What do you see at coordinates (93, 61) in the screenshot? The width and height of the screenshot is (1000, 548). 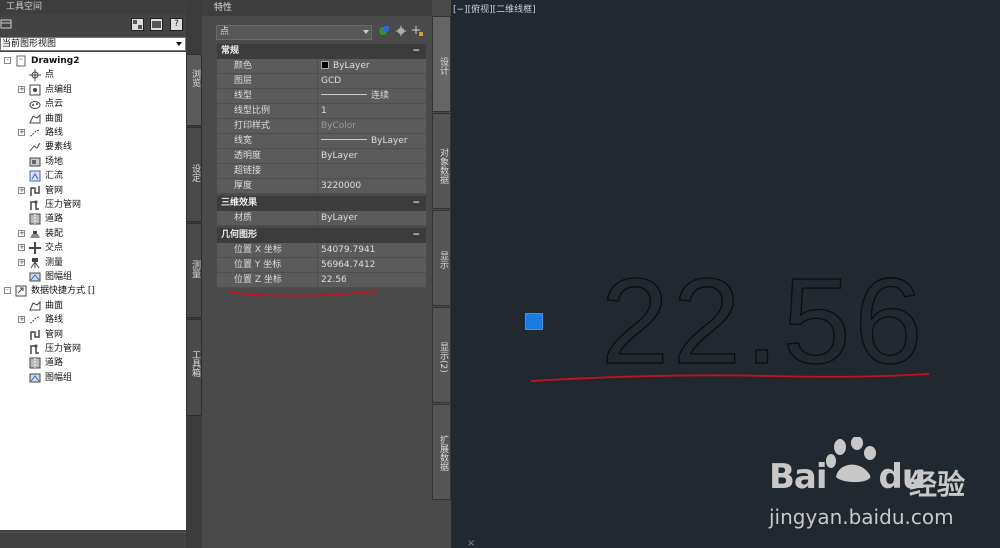 I see `tree-item: - Drawing2` at bounding box center [93, 61].